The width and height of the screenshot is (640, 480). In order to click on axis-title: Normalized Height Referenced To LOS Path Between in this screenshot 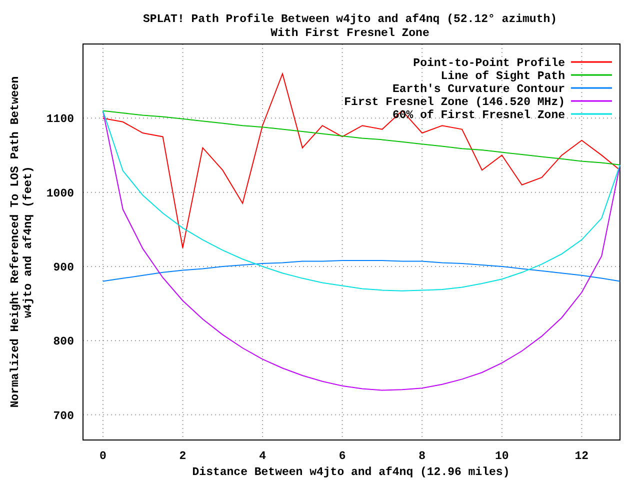, I will do `click(15, 242)`.